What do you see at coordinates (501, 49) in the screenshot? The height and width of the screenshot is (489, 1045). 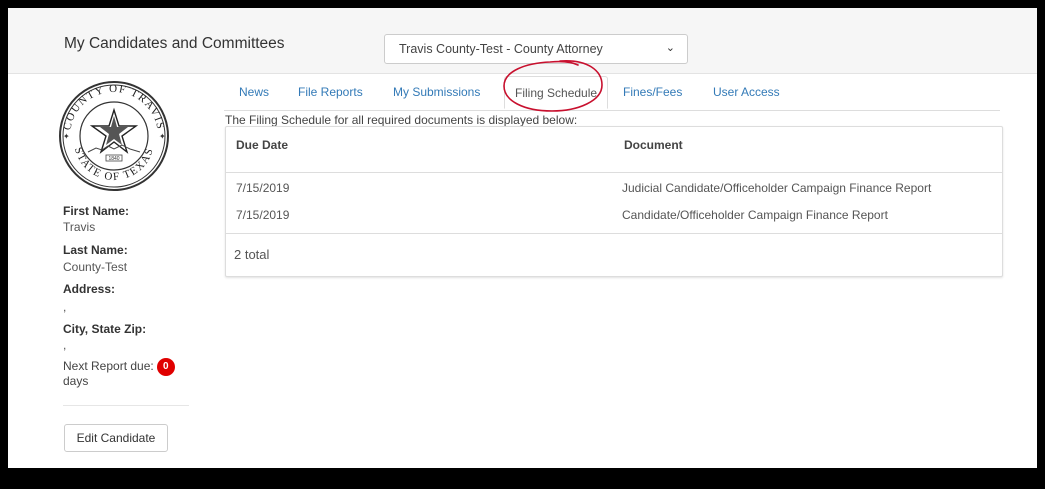 I see `candidate-select-value: Travis County-Test - County Attorney` at bounding box center [501, 49].